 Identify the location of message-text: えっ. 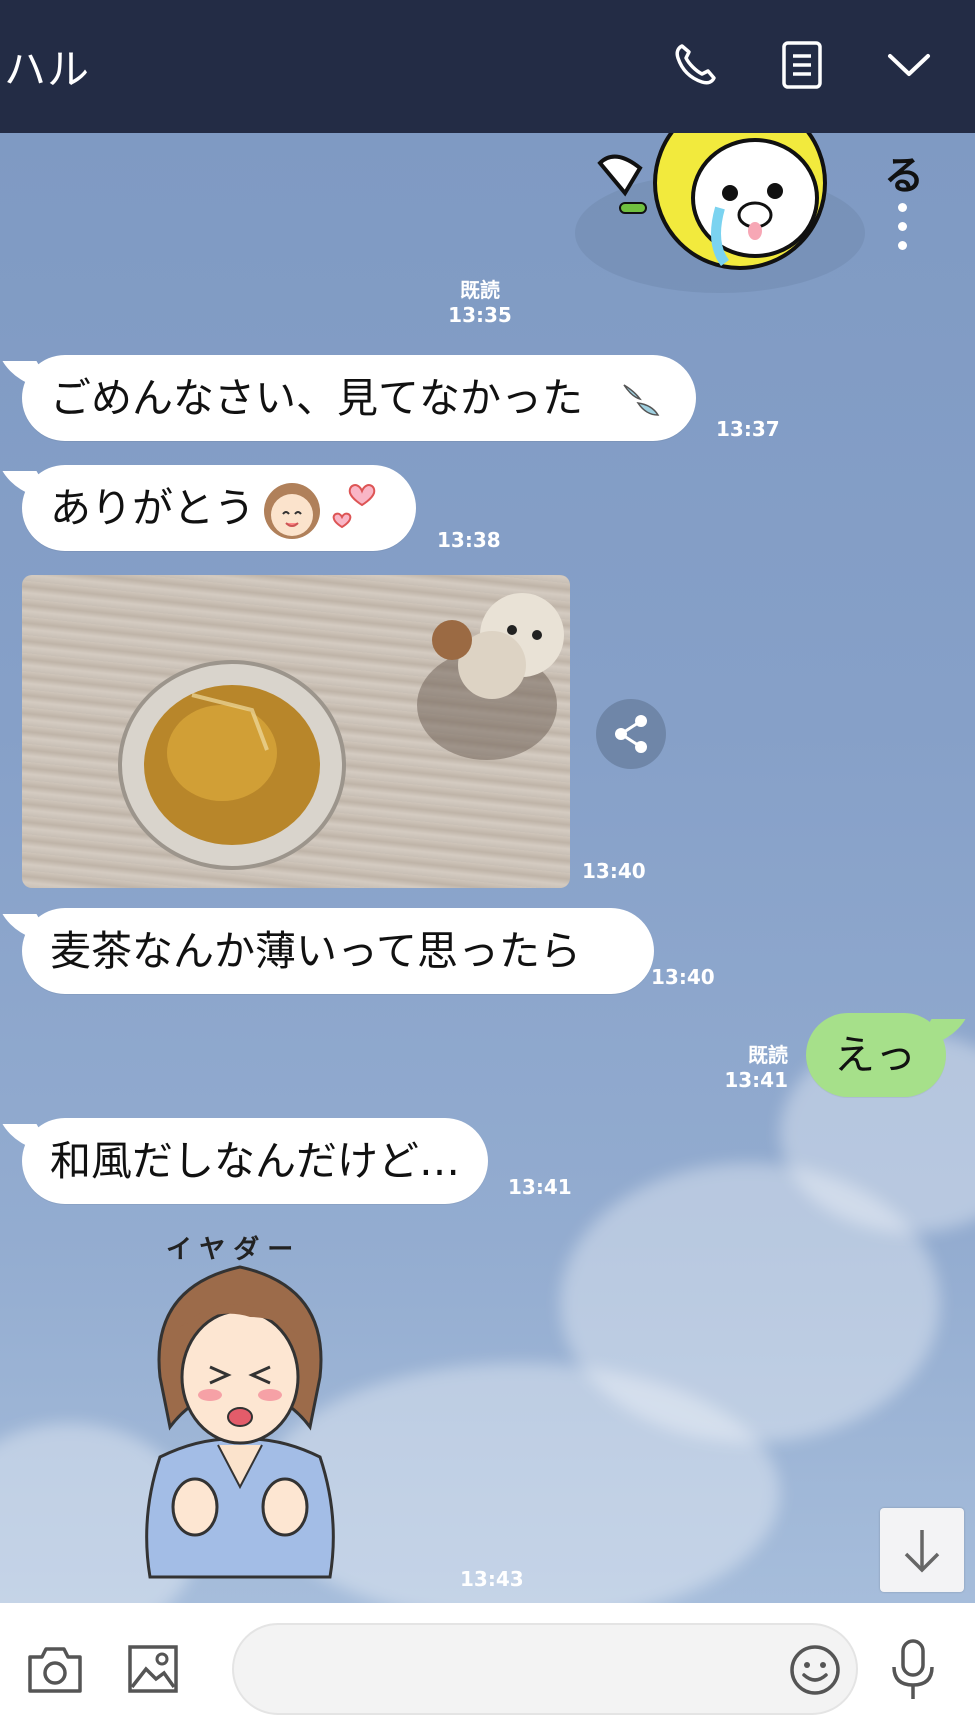
(875, 1055).